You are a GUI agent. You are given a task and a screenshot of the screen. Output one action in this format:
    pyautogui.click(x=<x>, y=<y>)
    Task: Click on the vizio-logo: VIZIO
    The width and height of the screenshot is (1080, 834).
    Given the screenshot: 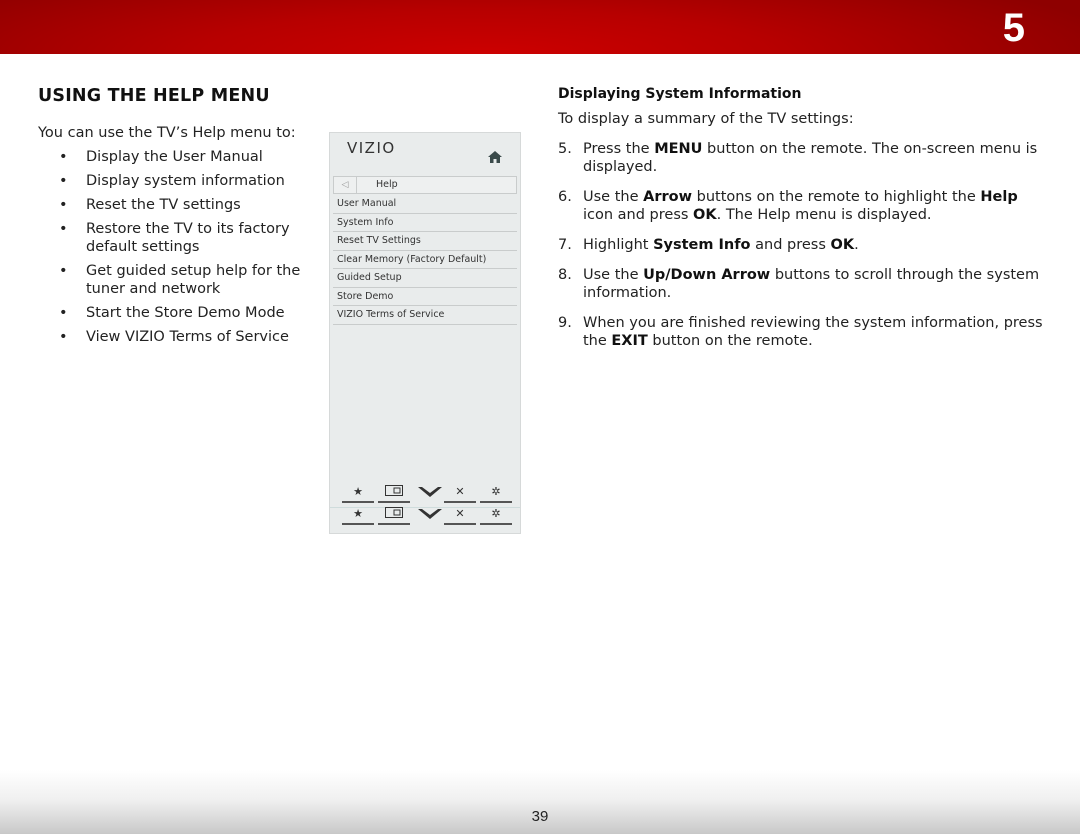 What is the action you would take?
    pyautogui.click(x=371, y=148)
    